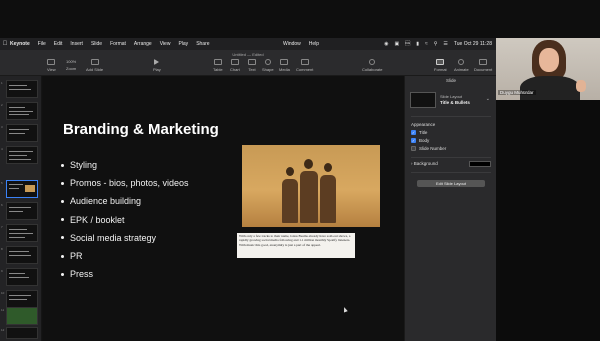  What do you see at coordinates (397, 44) in the screenshot?
I see `camera-icon: ▣` at bounding box center [397, 44].